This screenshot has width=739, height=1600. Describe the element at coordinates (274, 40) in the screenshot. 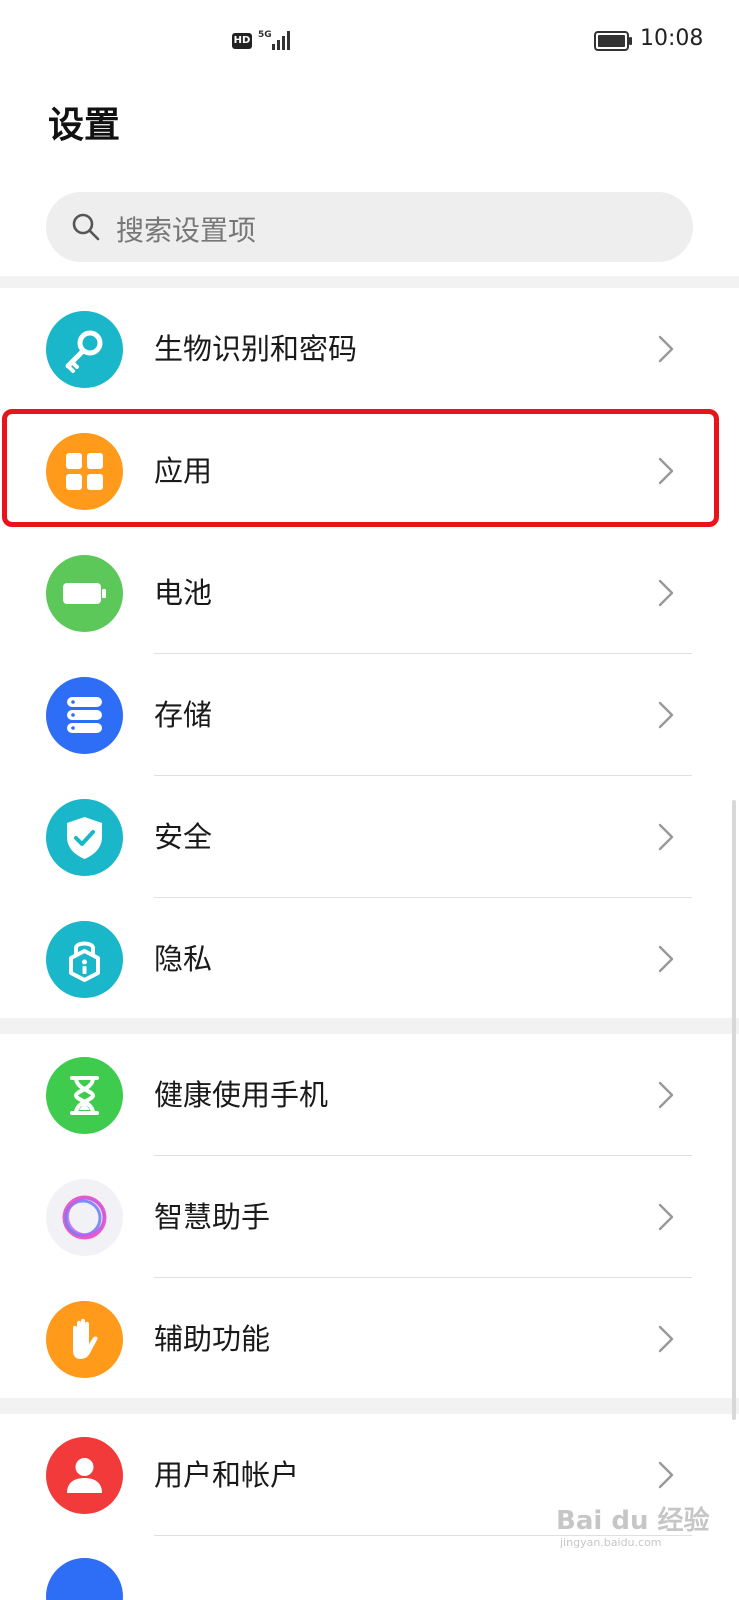

I see `signal-icon: 5G` at that location.